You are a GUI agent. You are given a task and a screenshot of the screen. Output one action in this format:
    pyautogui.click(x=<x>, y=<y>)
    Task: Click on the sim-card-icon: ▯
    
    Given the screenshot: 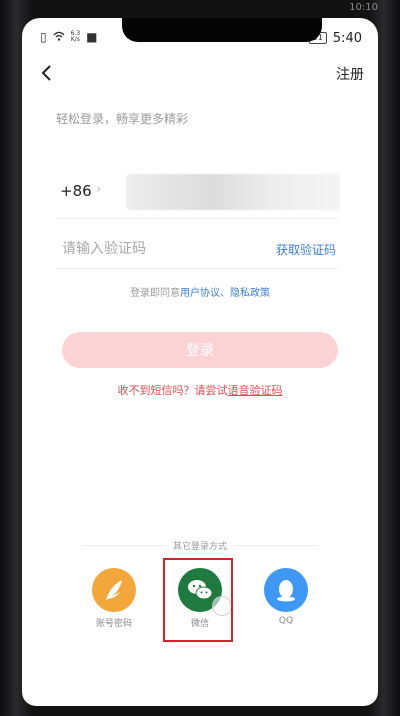 What is the action you would take?
    pyautogui.click(x=43, y=37)
    